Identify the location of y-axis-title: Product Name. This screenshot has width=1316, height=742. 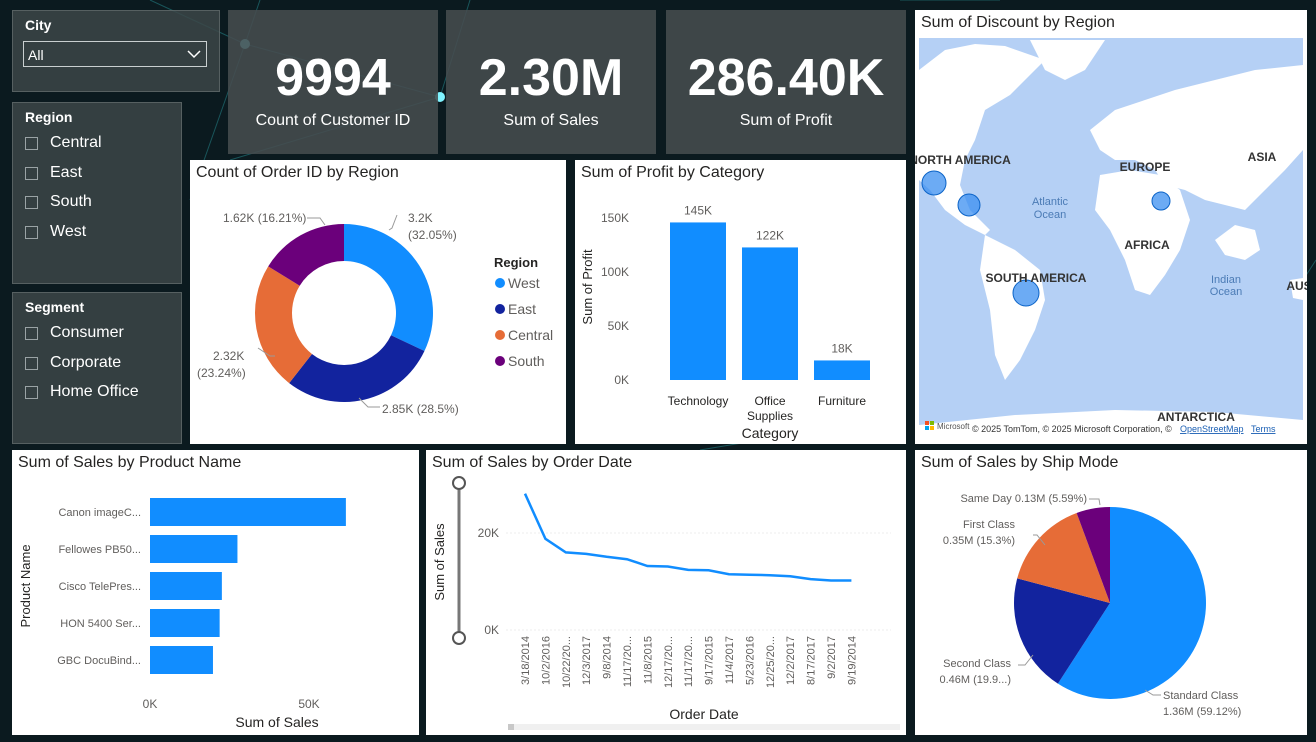
(25, 585).